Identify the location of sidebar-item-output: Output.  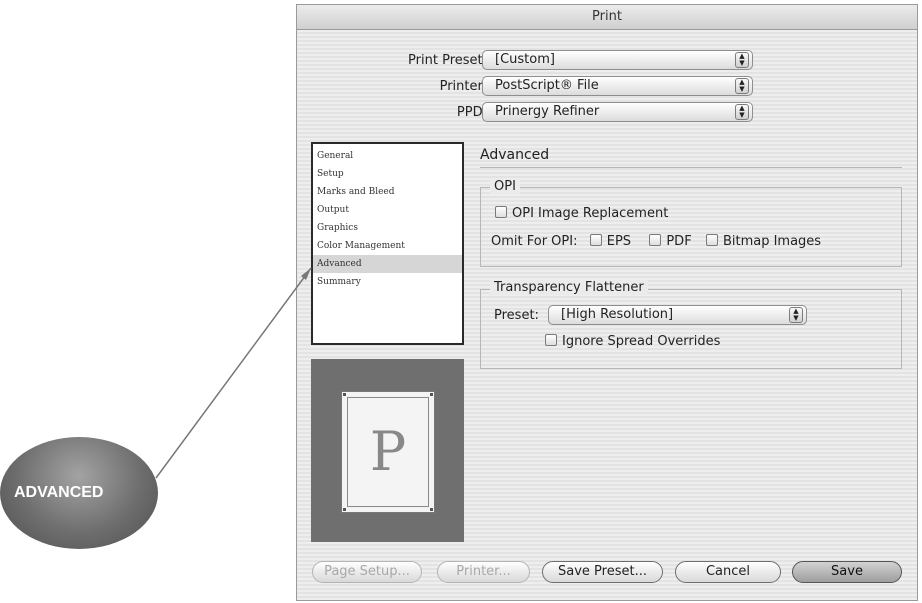
(387, 210).